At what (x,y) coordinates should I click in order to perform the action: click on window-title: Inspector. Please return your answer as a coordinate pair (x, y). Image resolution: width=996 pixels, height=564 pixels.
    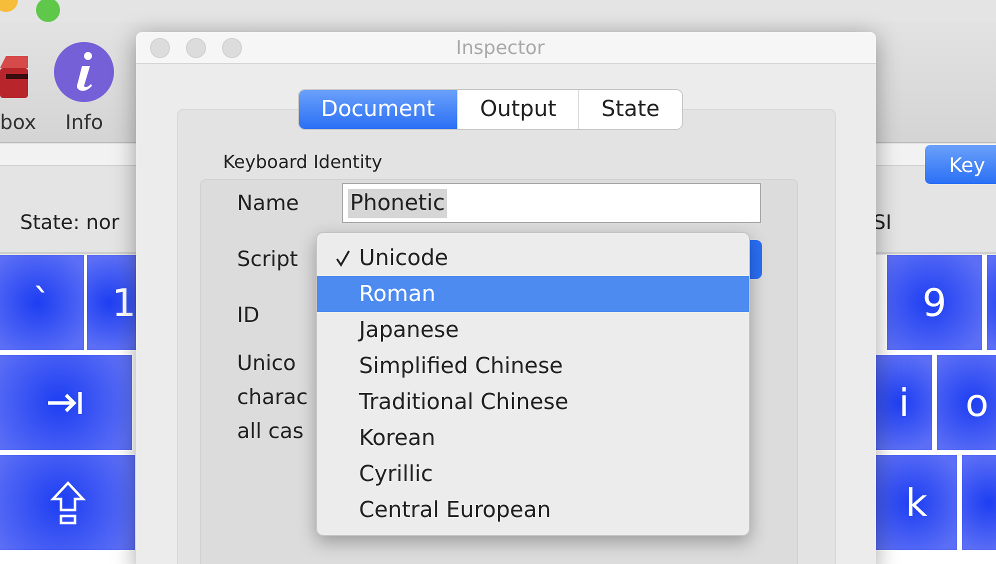
    Looking at the image, I should click on (500, 47).